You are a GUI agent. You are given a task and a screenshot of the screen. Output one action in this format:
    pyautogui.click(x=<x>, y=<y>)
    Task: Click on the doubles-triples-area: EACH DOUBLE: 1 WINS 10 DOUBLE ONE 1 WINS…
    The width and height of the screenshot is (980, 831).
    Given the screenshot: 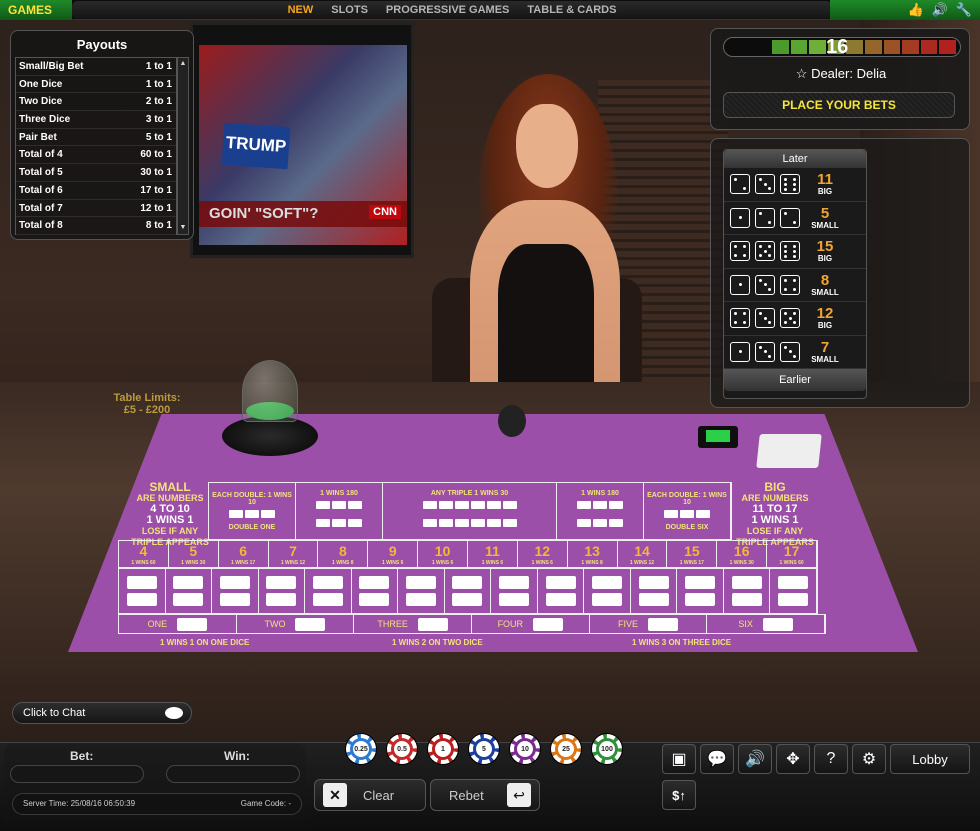 What is the action you would take?
    pyautogui.click(x=470, y=511)
    